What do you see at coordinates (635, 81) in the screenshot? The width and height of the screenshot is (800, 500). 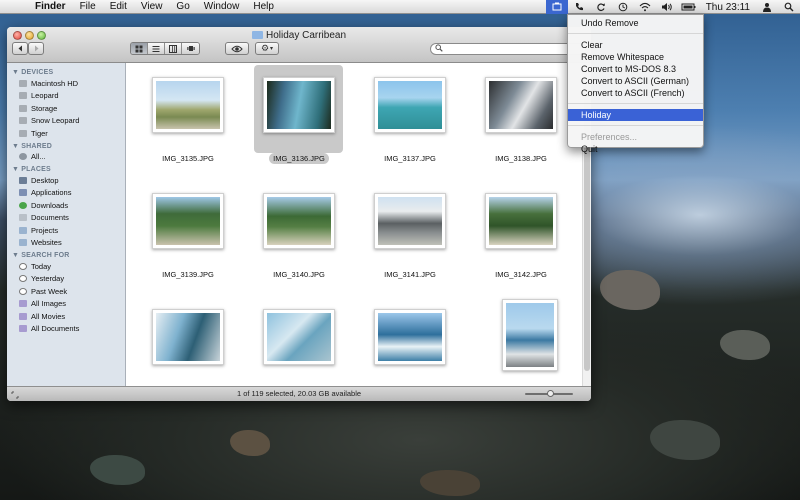 I see `menu-item-convert-ascii-german: Convert to ASCII (German)` at bounding box center [635, 81].